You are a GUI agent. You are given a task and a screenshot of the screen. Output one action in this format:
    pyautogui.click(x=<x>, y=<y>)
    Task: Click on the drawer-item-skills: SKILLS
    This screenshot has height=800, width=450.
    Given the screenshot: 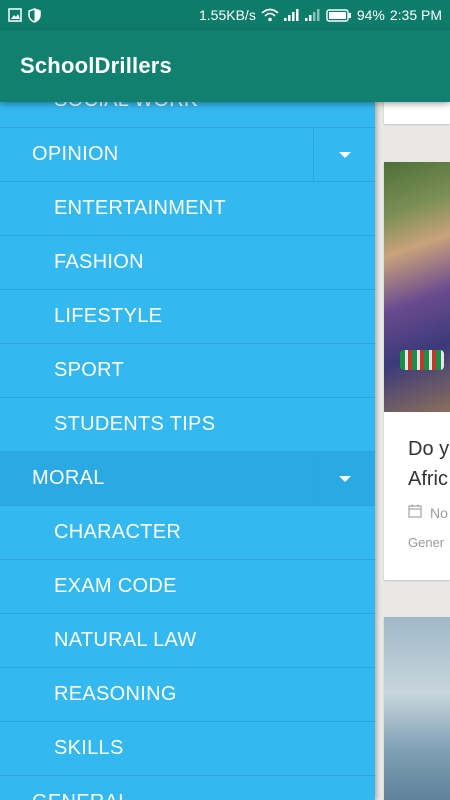 What is the action you would take?
    pyautogui.click(x=187, y=749)
    